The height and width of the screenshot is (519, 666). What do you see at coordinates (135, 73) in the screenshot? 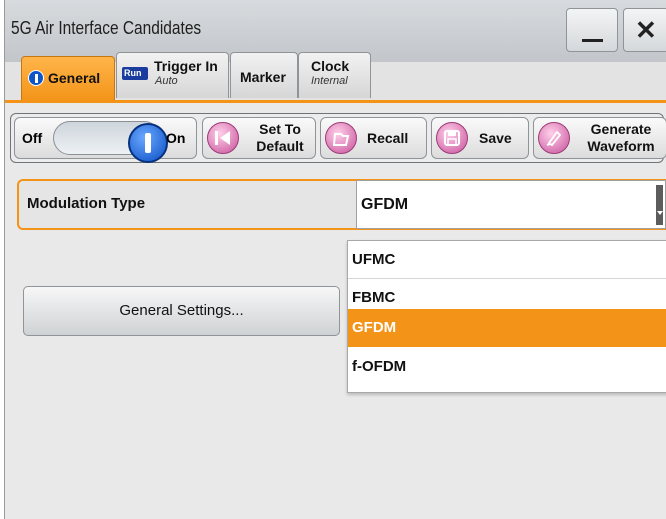
I see `run-icon: Run` at bounding box center [135, 73].